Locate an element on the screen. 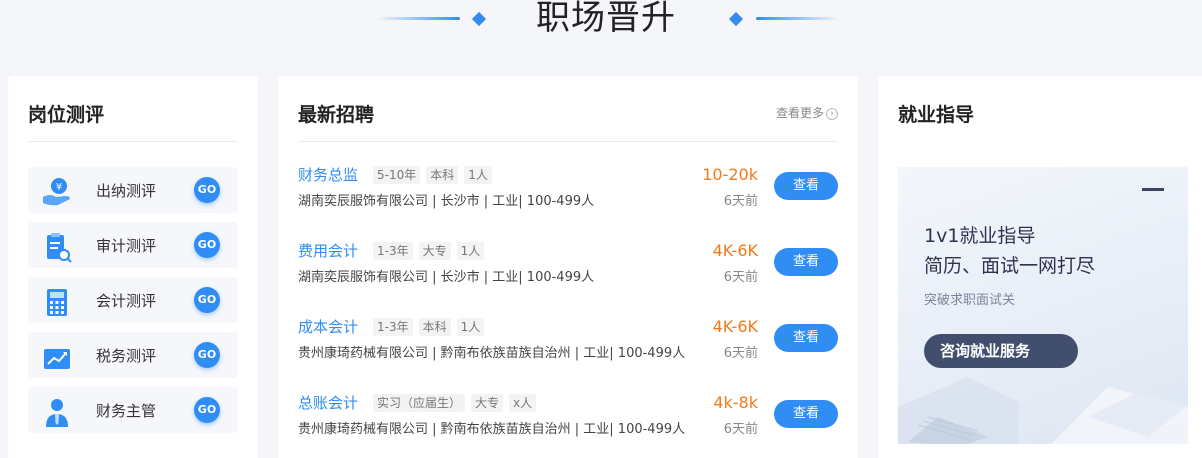 This screenshot has width=1202, height=458. job-tags: 1-3年 大专 1人 is located at coordinates (431, 251).